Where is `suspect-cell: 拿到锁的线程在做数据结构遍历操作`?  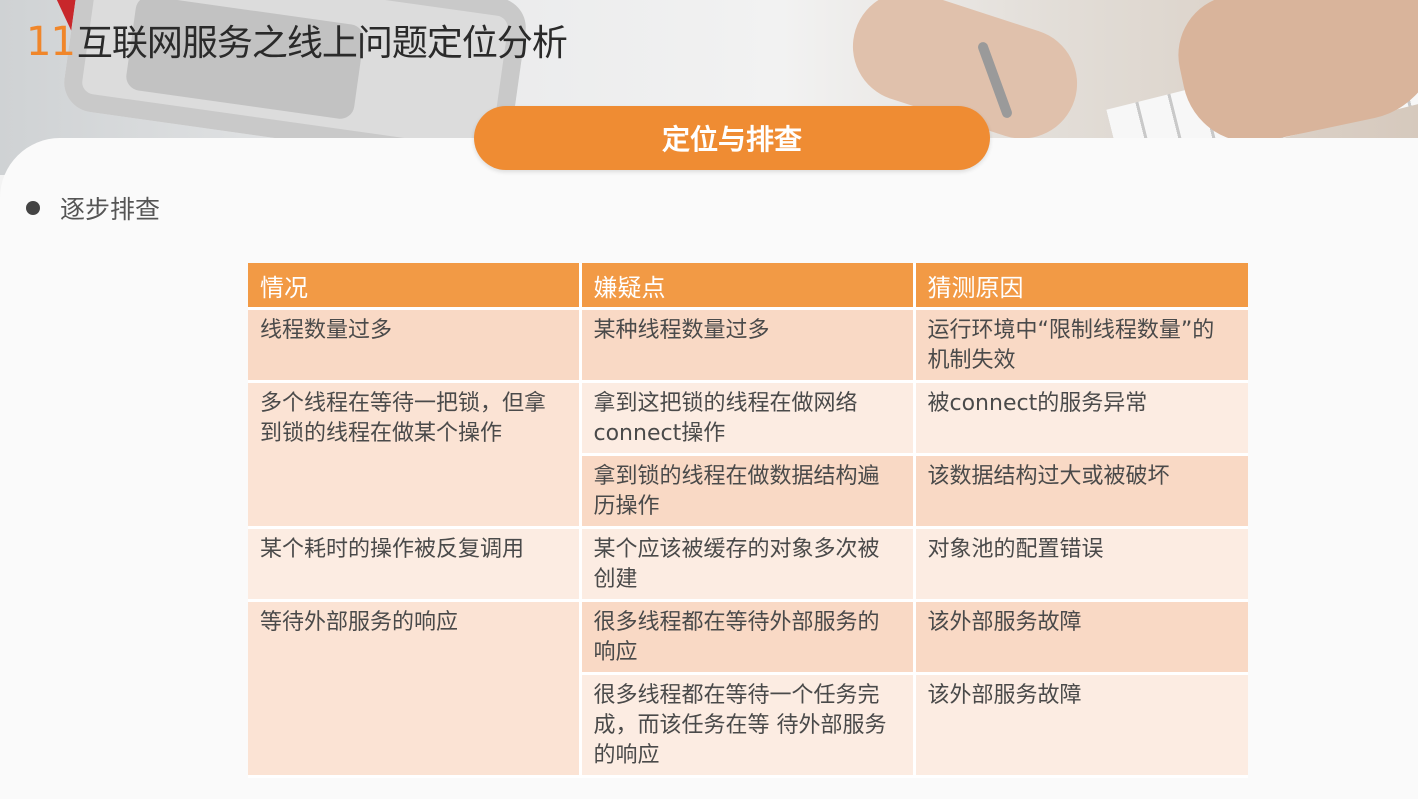
suspect-cell: 拿到锁的线程在做数据结构遍历操作 is located at coordinates (748, 491).